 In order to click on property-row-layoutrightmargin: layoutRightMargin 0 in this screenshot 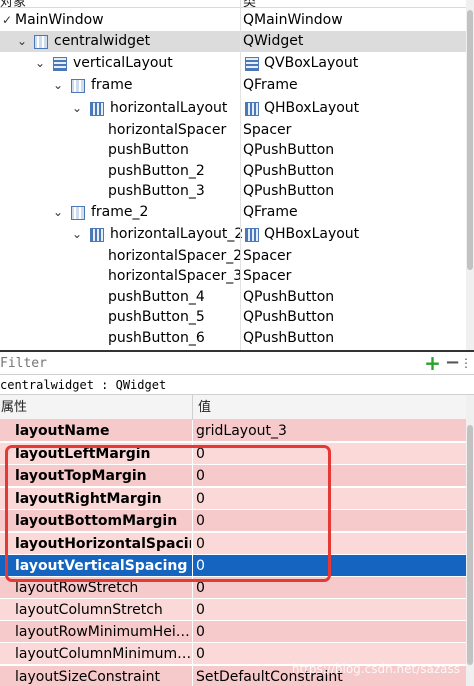, I will do `click(233, 499)`.